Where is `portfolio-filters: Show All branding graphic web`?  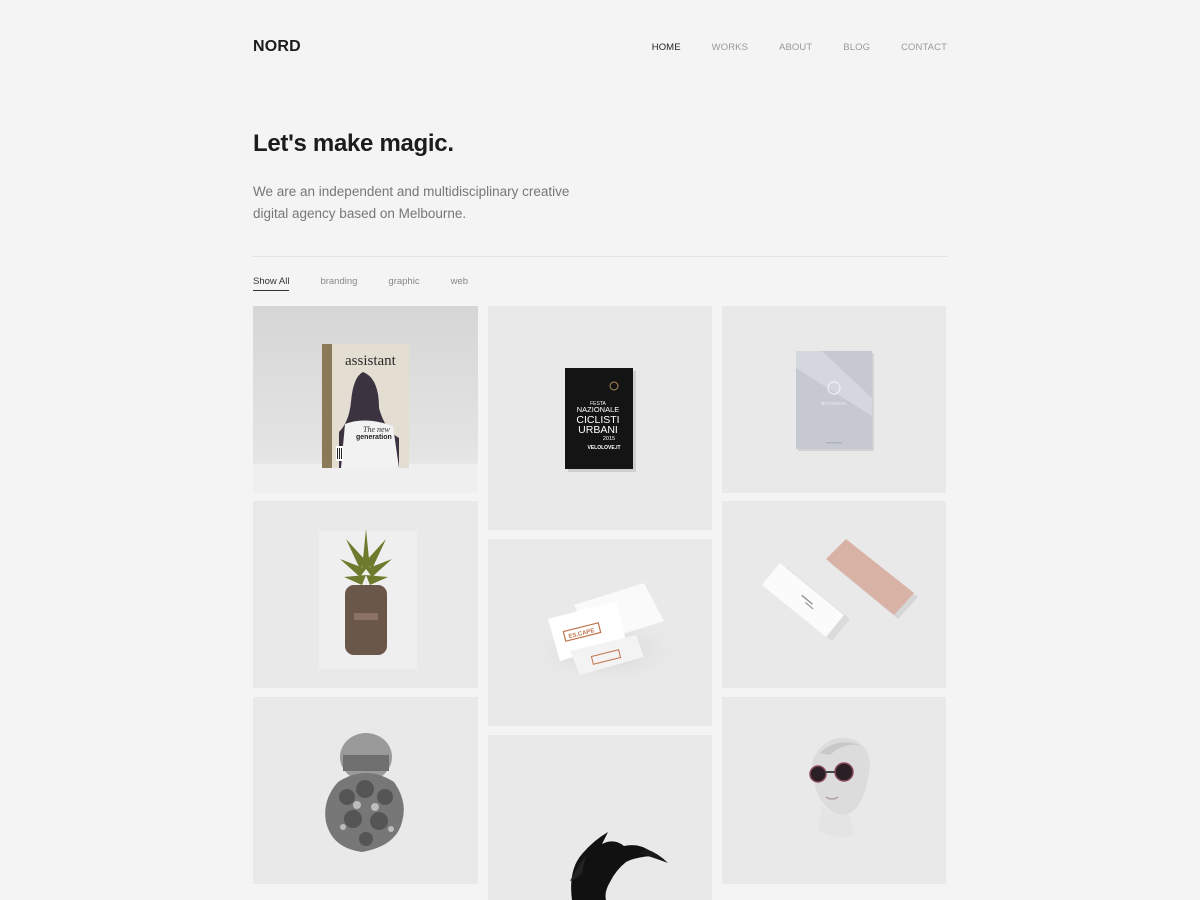 portfolio-filters: Show All branding graphic web is located at coordinates (360, 283).